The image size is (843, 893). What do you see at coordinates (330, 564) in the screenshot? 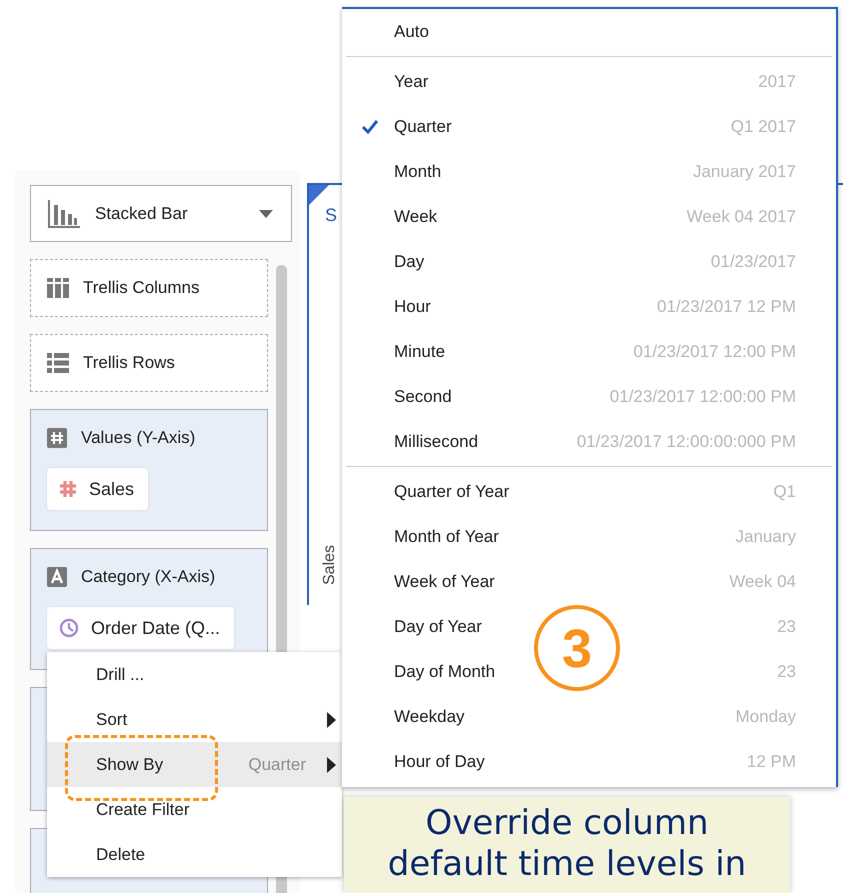
I see `axis-label: Sales` at bounding box center [330, 564].